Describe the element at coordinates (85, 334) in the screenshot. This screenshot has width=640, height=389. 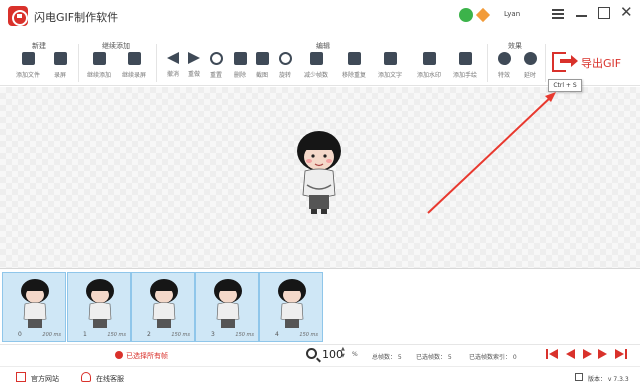
I see `frame-index: 1` at that location.